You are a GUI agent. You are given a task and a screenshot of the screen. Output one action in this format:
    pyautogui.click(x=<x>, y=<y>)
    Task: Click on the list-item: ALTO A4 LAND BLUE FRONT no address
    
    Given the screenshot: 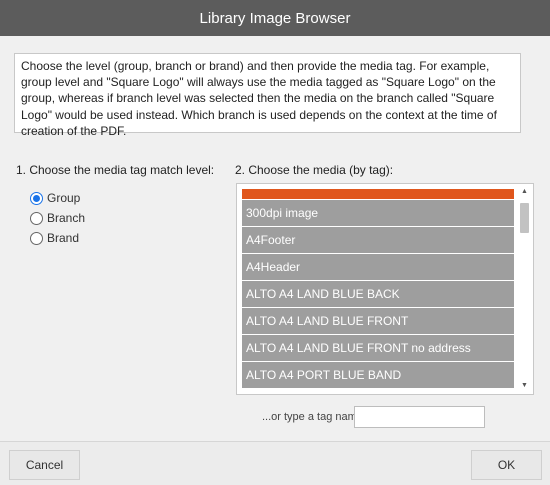 What is the action you would take?
    pyautogui.click(x=378, y=348)
    